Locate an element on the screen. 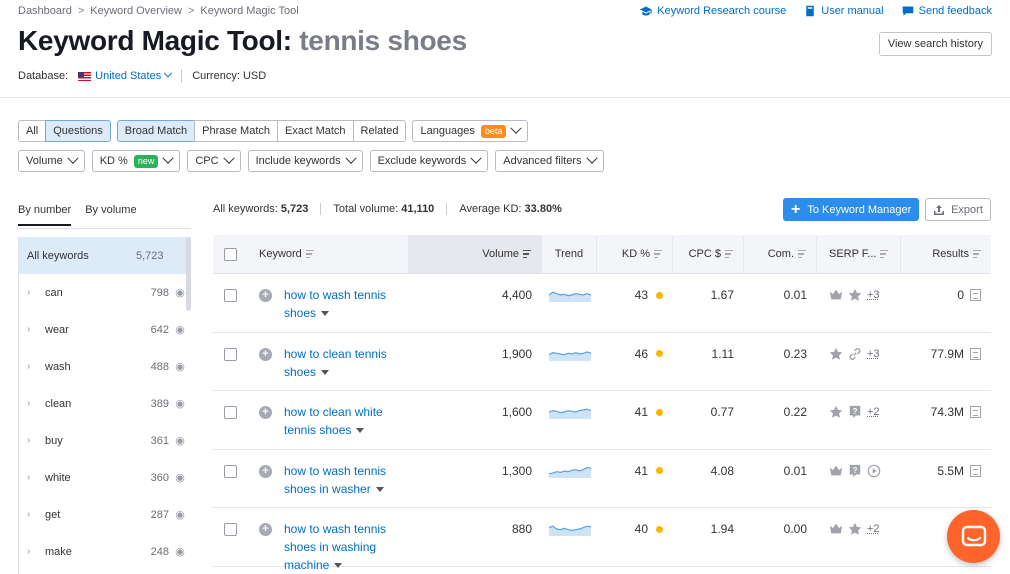 The image size is (1010, 574). tab-related: Related is located at coordinates (379, 131).